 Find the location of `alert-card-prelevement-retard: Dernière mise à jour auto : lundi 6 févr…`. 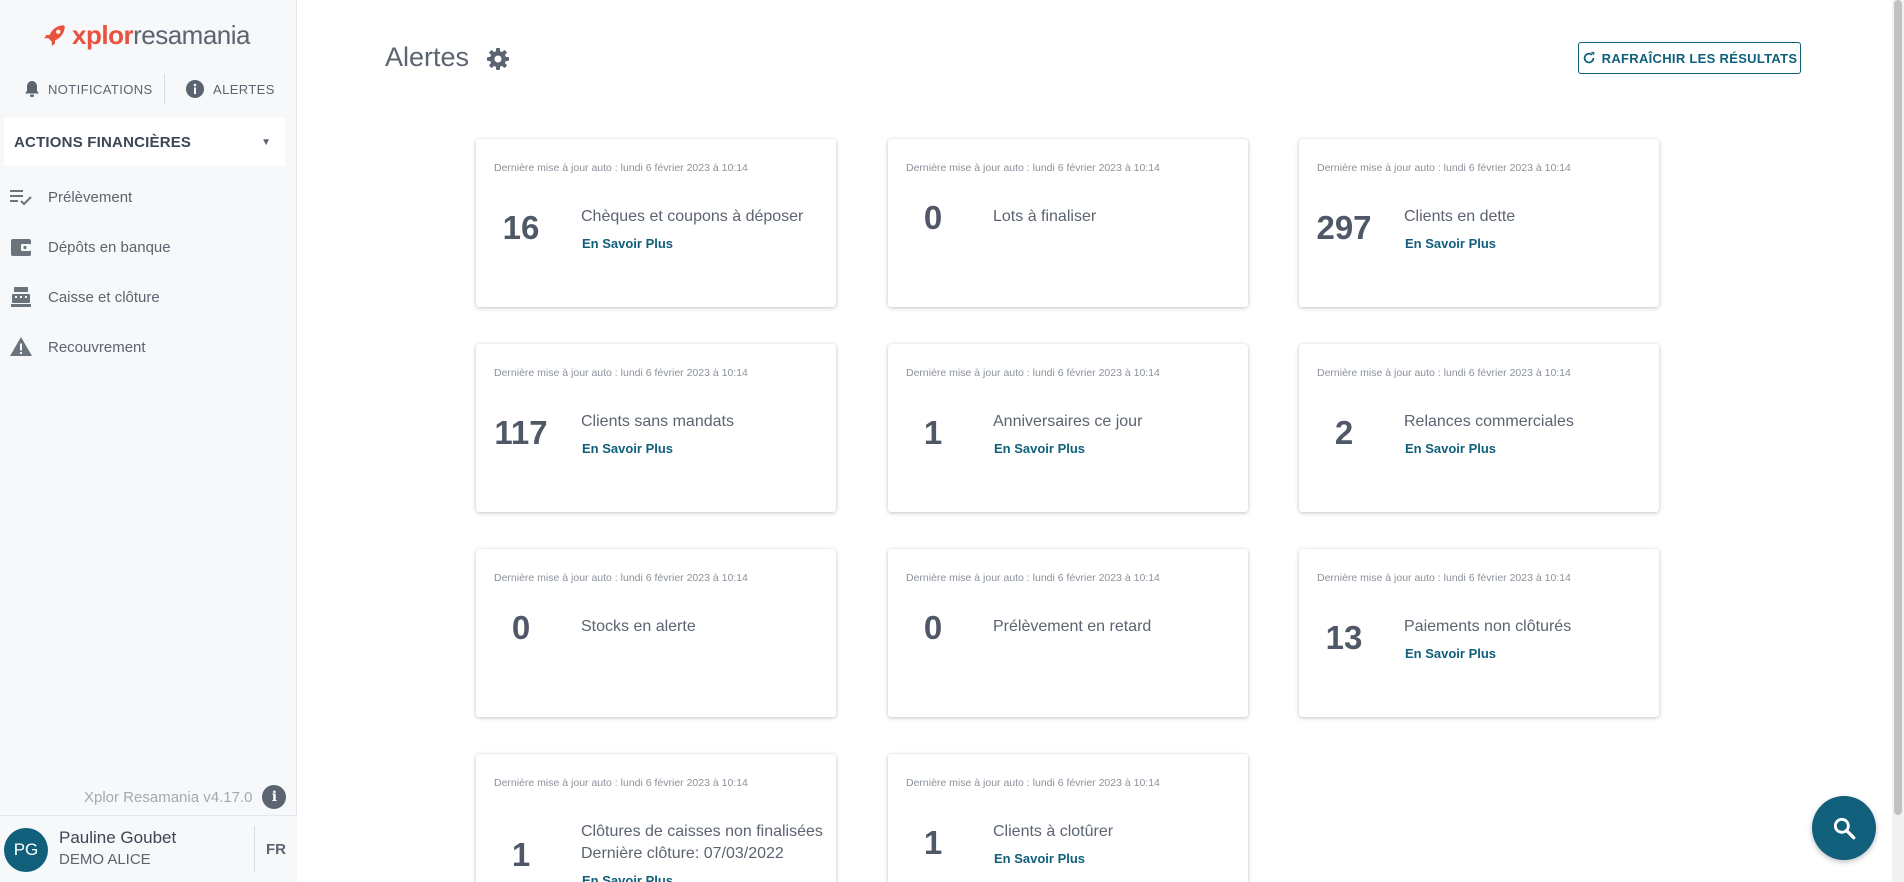

alert-card-prelevement-retard: Dernière mise à jour auto : lundi 6 févr… is located at coordinates (1068, 633).